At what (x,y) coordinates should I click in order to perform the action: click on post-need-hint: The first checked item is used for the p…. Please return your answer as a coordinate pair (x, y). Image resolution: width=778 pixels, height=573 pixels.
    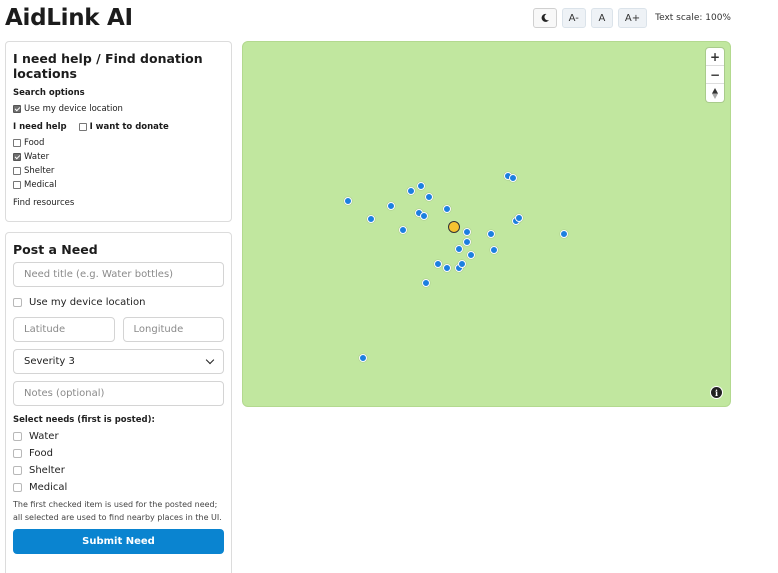
    Looking at the image, I should click on (117, 511).